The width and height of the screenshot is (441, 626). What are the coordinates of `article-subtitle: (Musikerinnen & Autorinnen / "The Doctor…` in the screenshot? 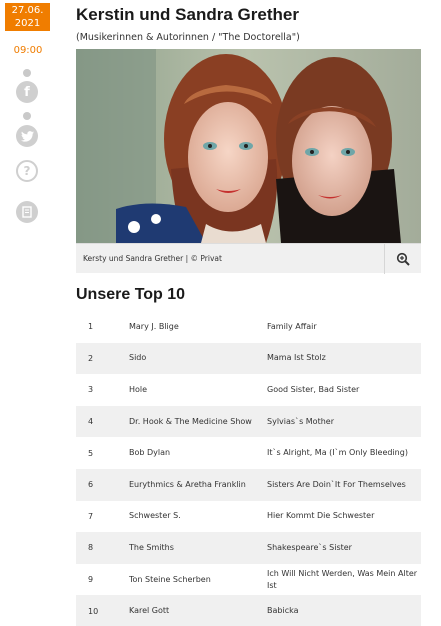 It's located at (188, 37).